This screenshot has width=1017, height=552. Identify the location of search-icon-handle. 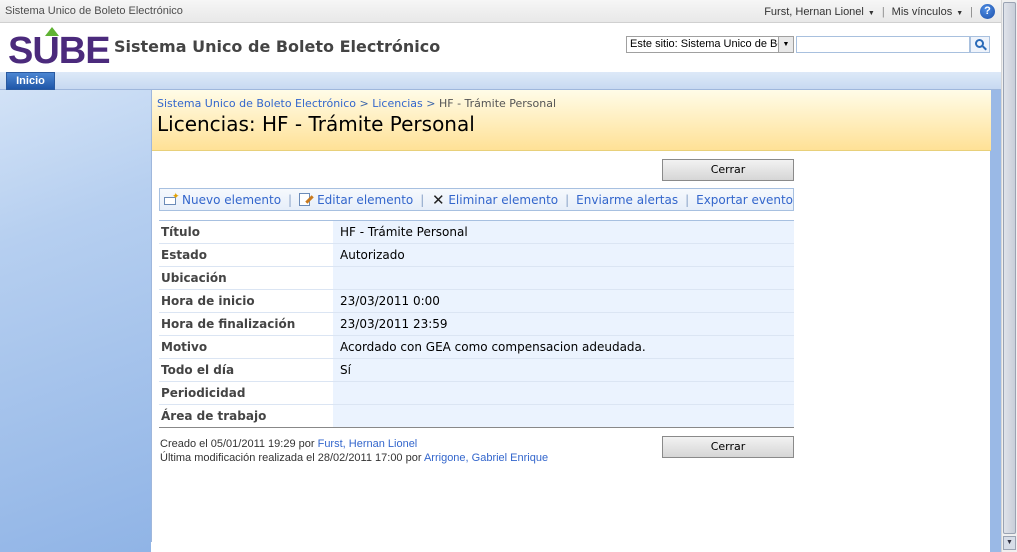
(984, 48).